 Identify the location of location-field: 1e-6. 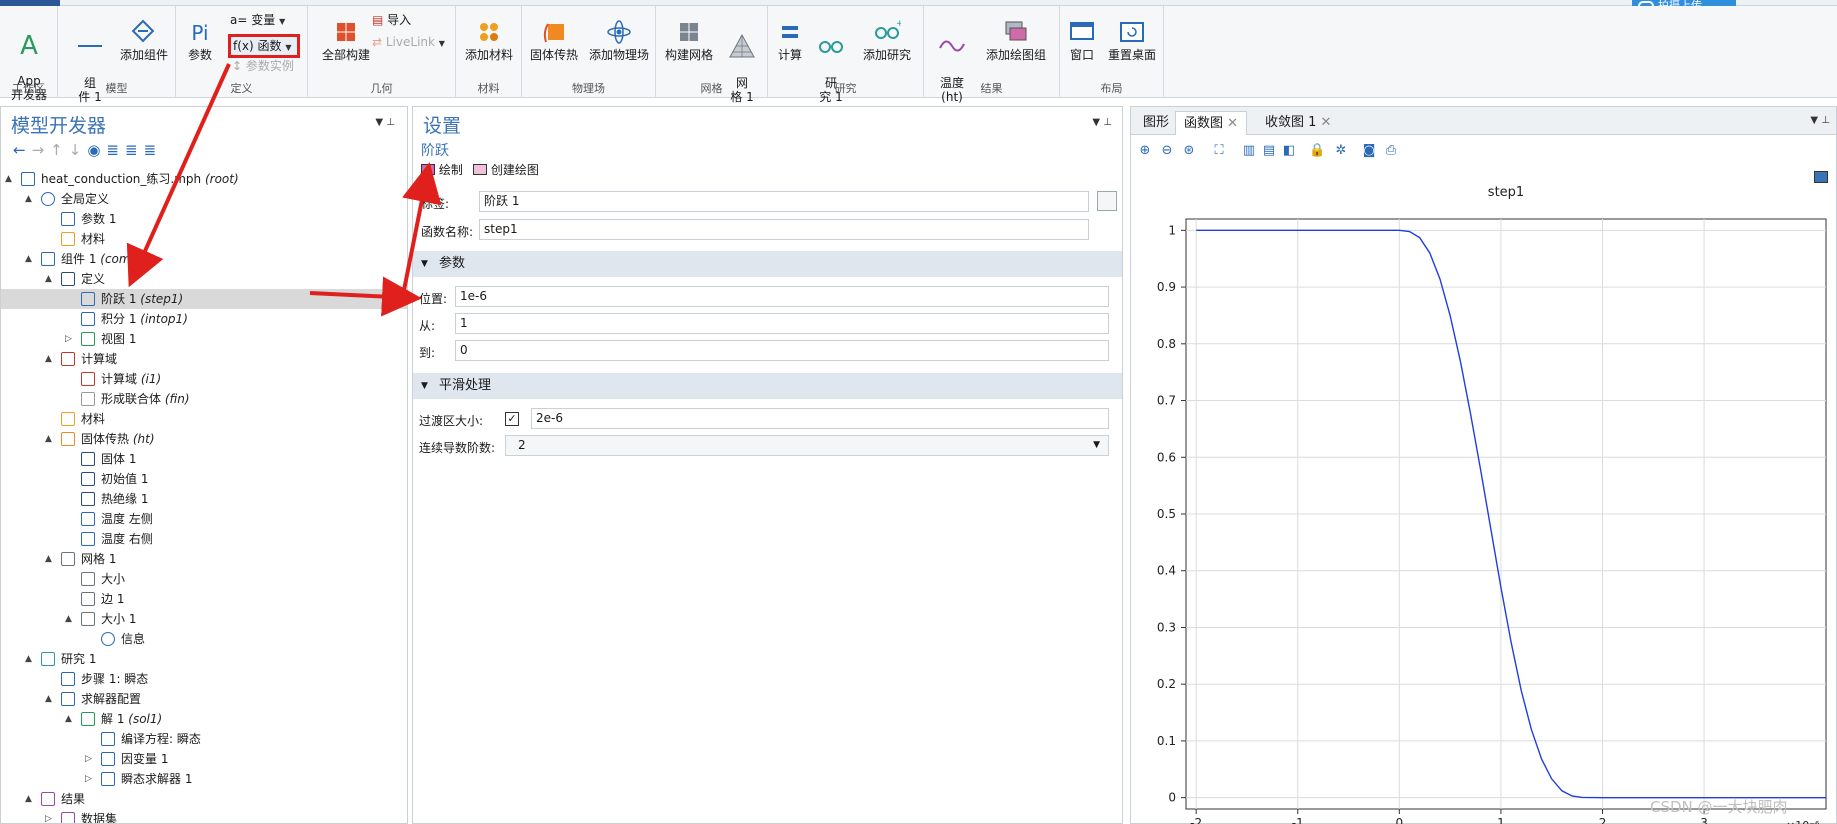
(782, 296).